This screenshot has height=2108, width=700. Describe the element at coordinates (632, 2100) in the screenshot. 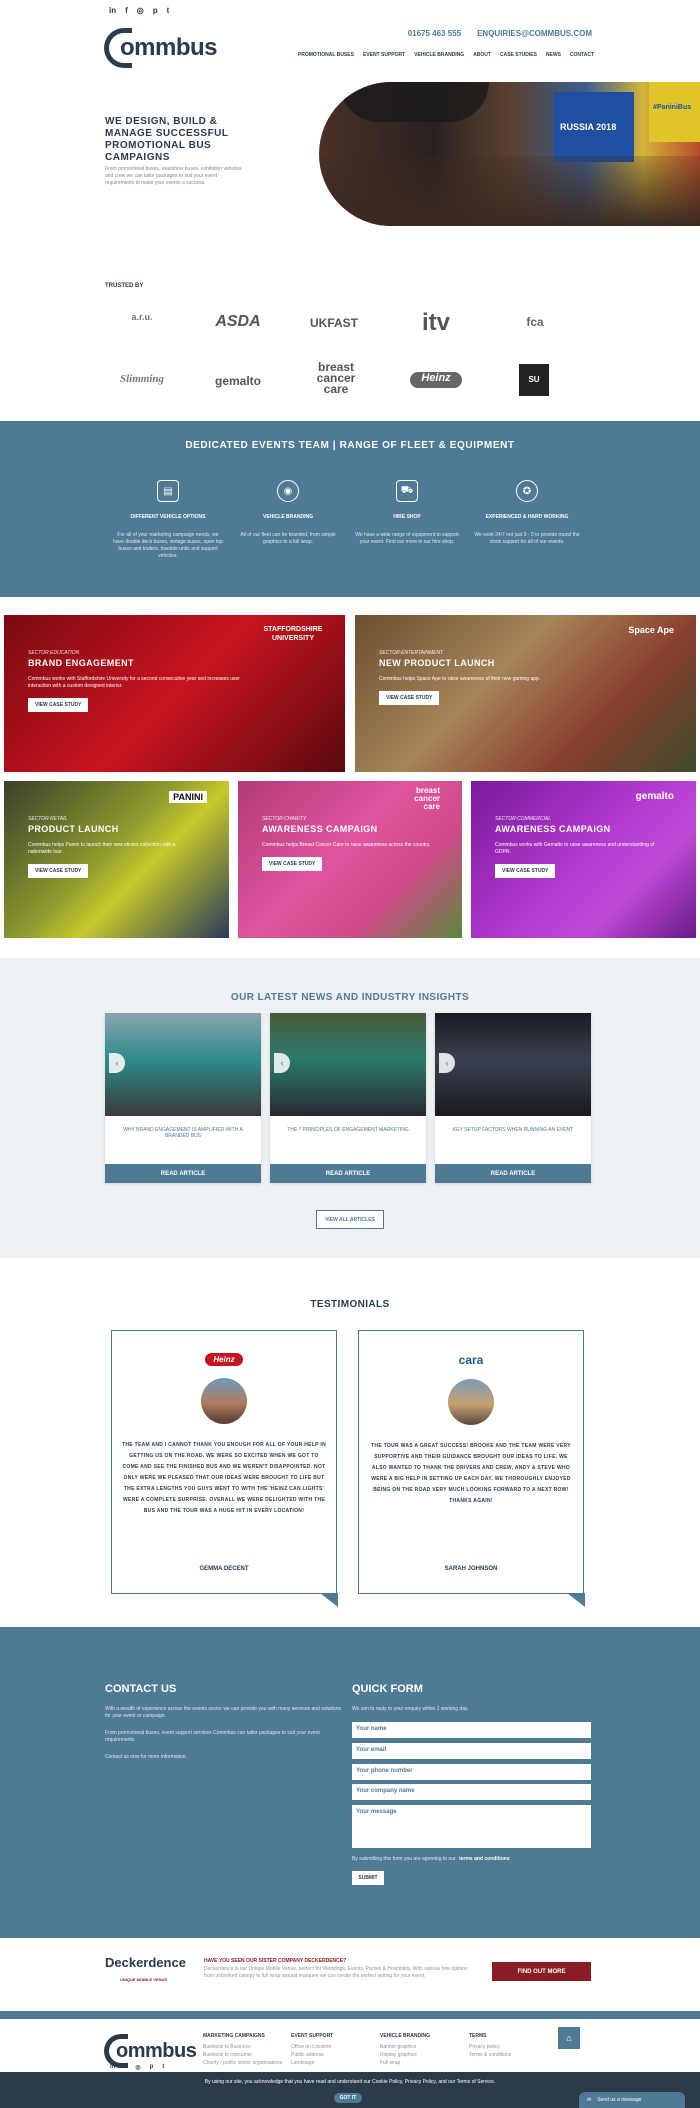

I see `chat-widget: ✉ Send us a message` at that location.